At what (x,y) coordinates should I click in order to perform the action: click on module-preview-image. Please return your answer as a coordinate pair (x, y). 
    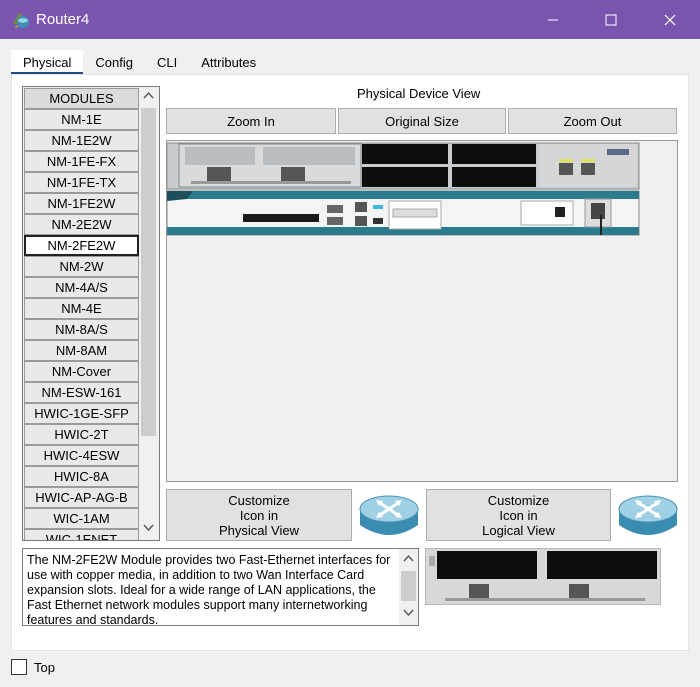
    Looking at the image, I should click on (543, 576).